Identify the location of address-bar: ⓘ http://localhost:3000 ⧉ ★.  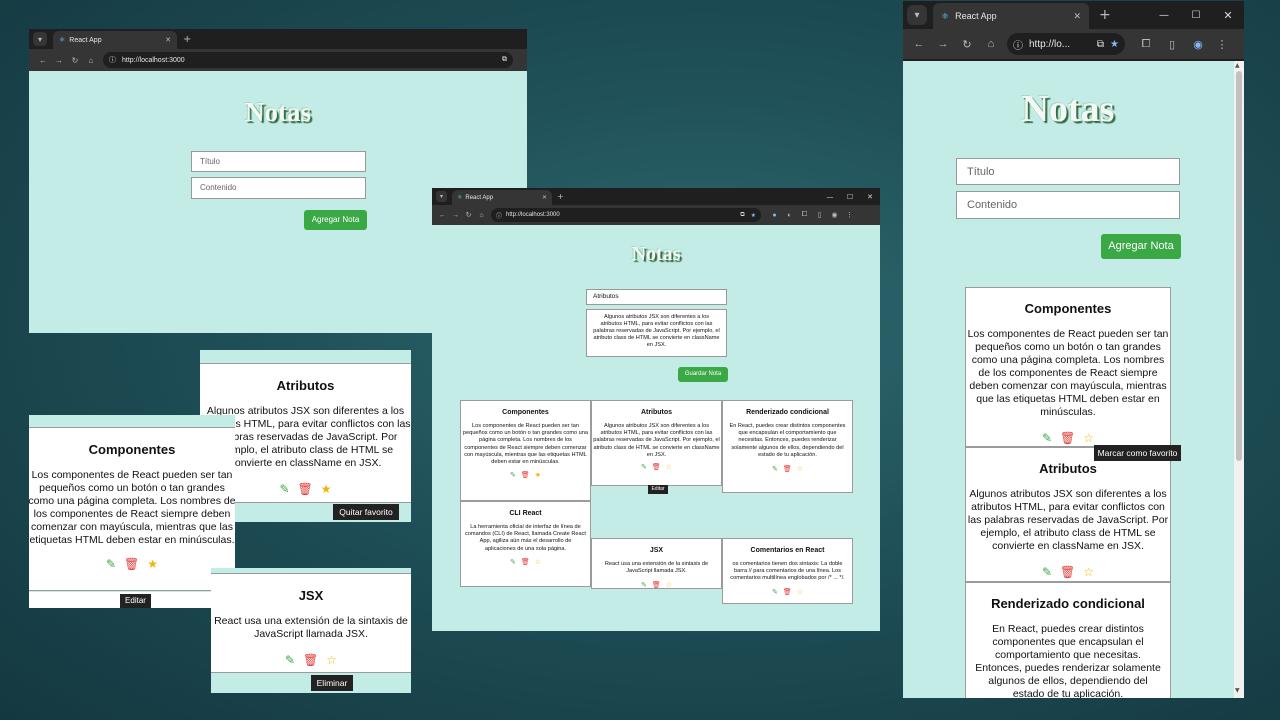
(626, 215).